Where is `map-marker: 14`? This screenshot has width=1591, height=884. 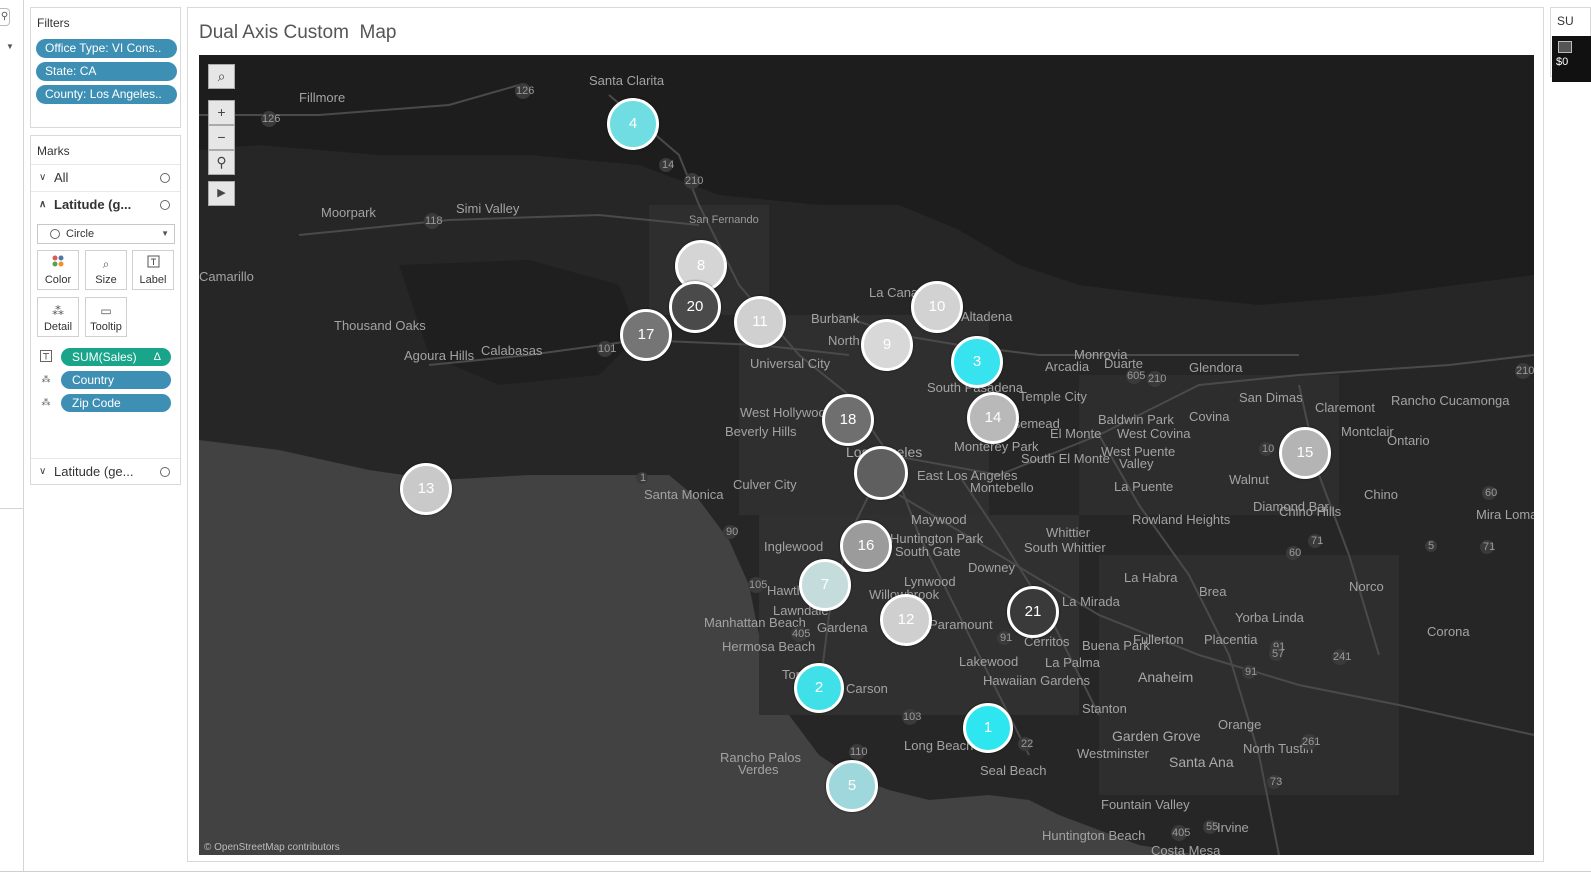 map-marker: 14 is located at coordinates (993, 418).